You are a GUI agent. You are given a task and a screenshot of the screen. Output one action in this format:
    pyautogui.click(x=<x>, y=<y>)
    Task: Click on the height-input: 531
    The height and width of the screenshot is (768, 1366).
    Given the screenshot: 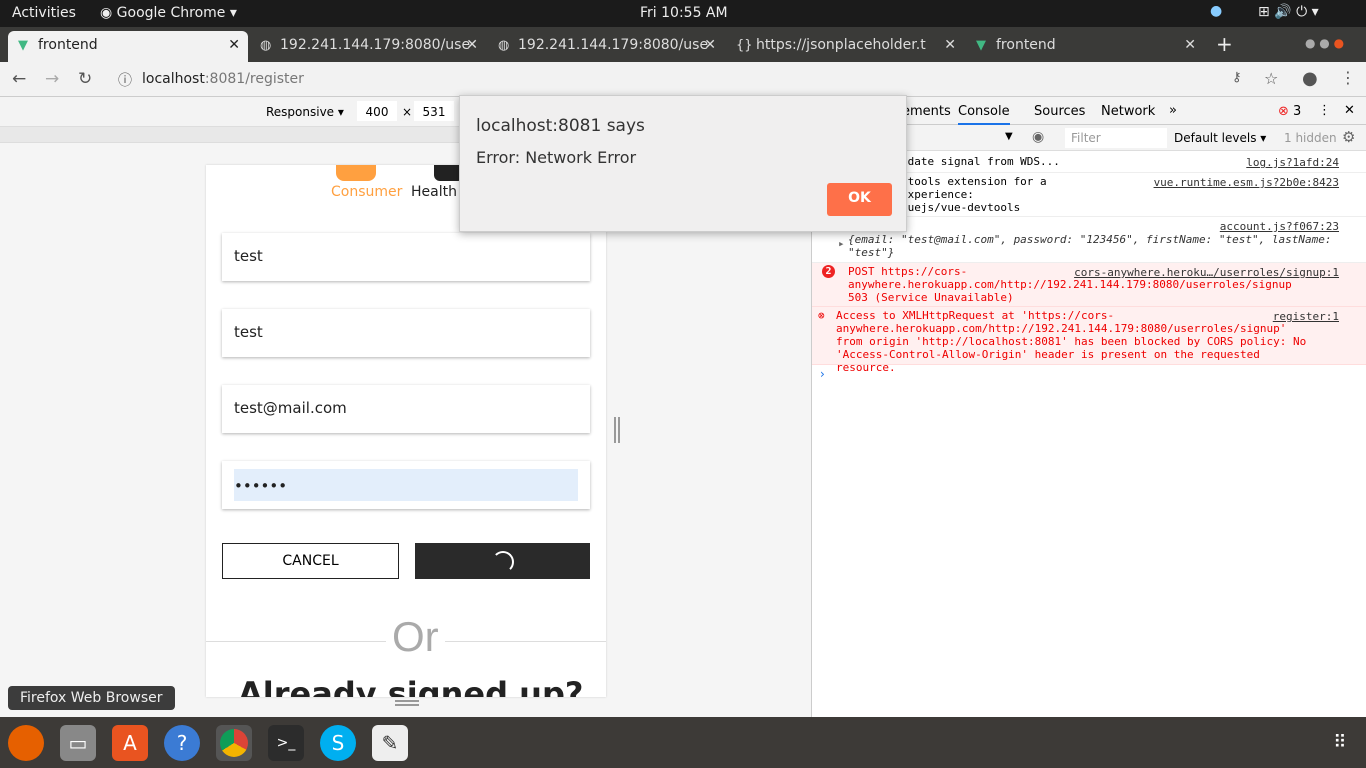 What is the action you would take?
    pyautogui.click(x=434, y=111)
    